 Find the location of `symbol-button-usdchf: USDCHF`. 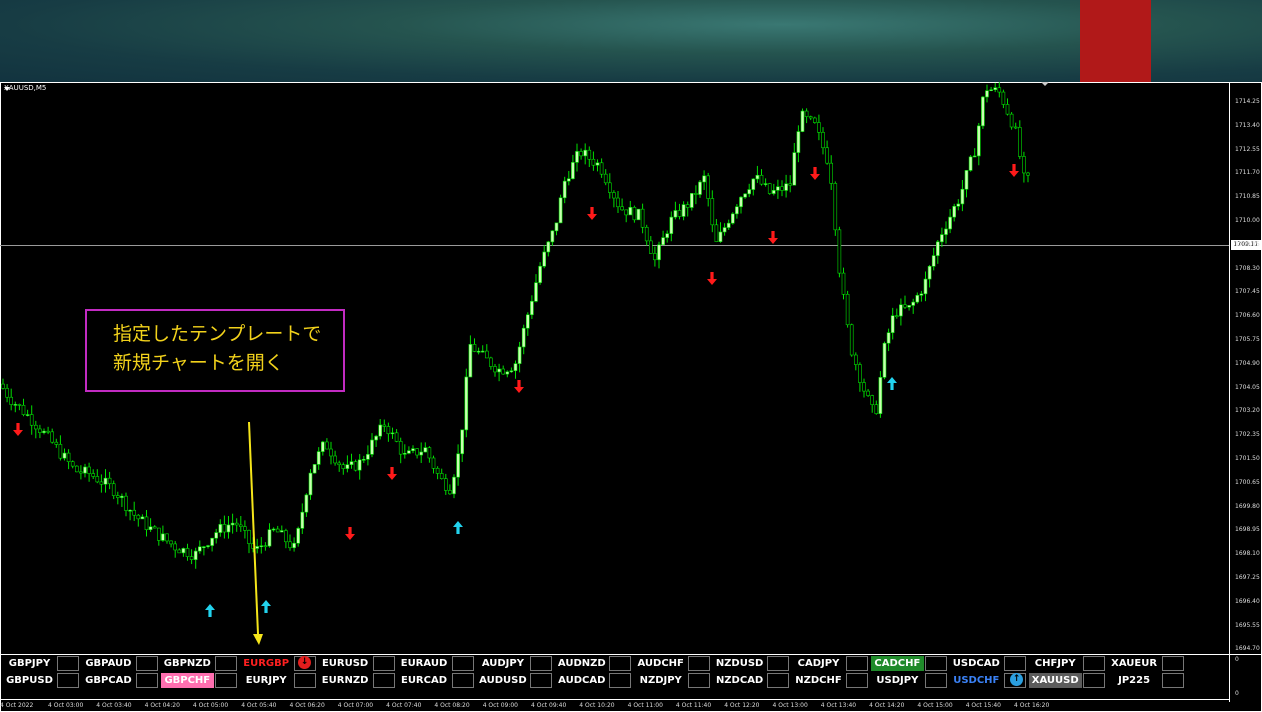

symbol-button-usdchf: USDCHF is located at coordinates (976, 680).